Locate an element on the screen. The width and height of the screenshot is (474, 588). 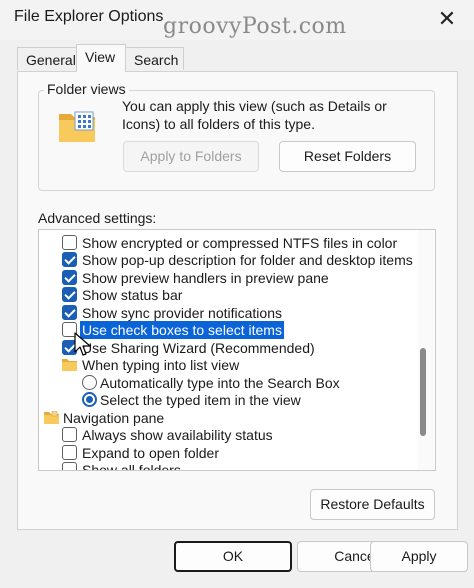
list-item-label: Select the typed item in the view is located at coordinates (200, 400).